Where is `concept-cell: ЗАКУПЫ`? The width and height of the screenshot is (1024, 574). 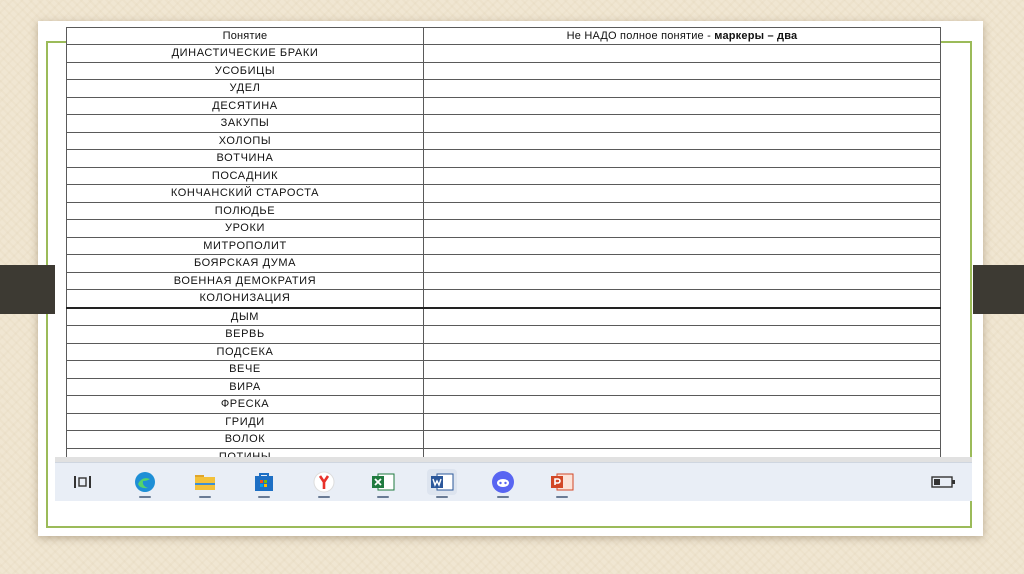 concept-cell: ЗАКУПЫ is located at coordinates (245, 123).